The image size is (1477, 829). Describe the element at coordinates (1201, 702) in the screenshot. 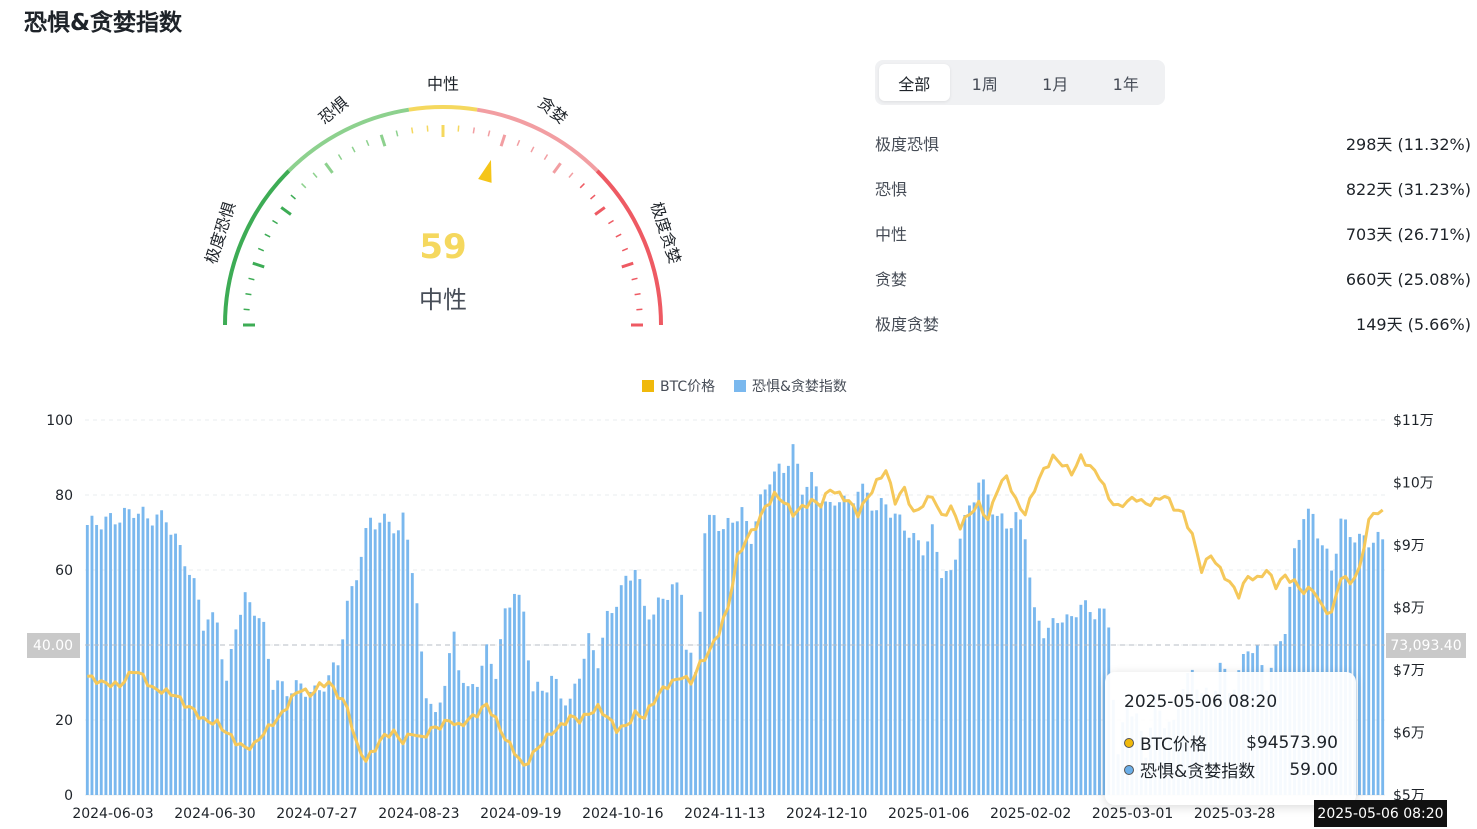

I see `tooltip-date: 2025-05-06 08:20` at that location.